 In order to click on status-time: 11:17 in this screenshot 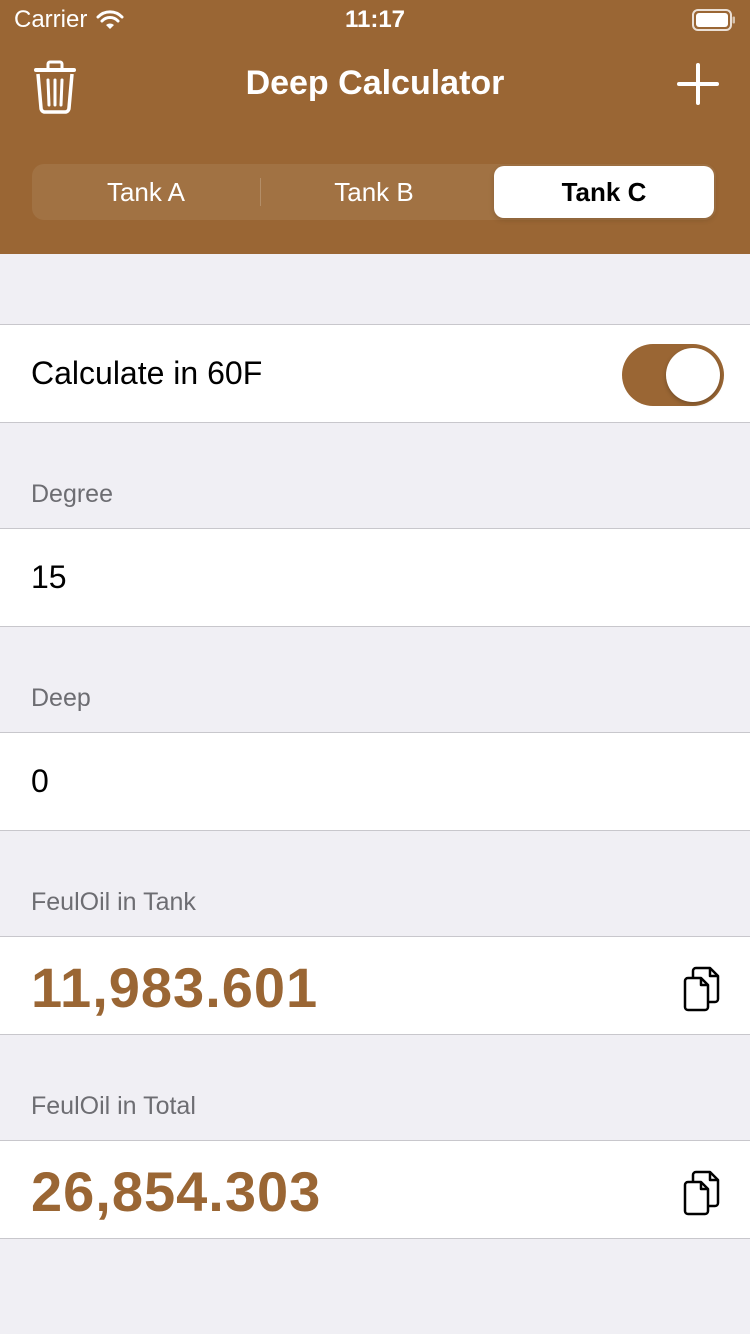, I will do `click(375, 19)`.